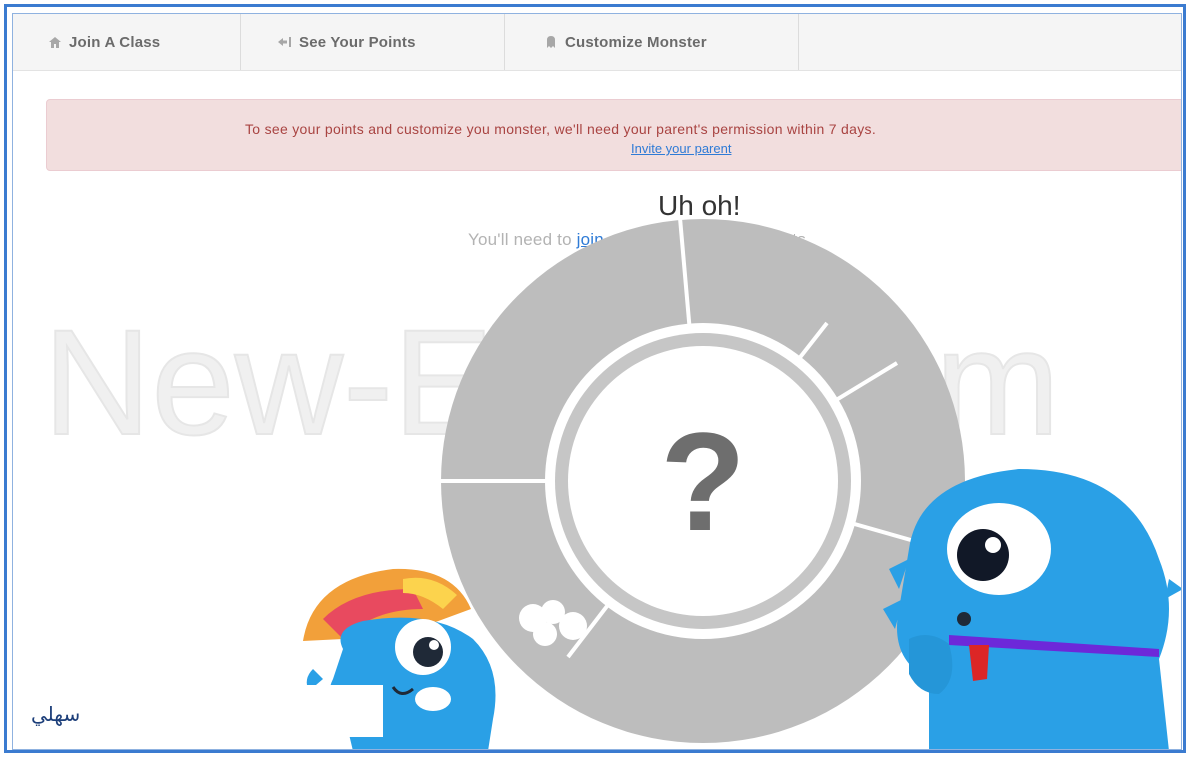 The width and height of the screenshot is (1194, 761). Describe the element at coordinates (1032, 609) in the screenshot. I see `monster-large` at that location.